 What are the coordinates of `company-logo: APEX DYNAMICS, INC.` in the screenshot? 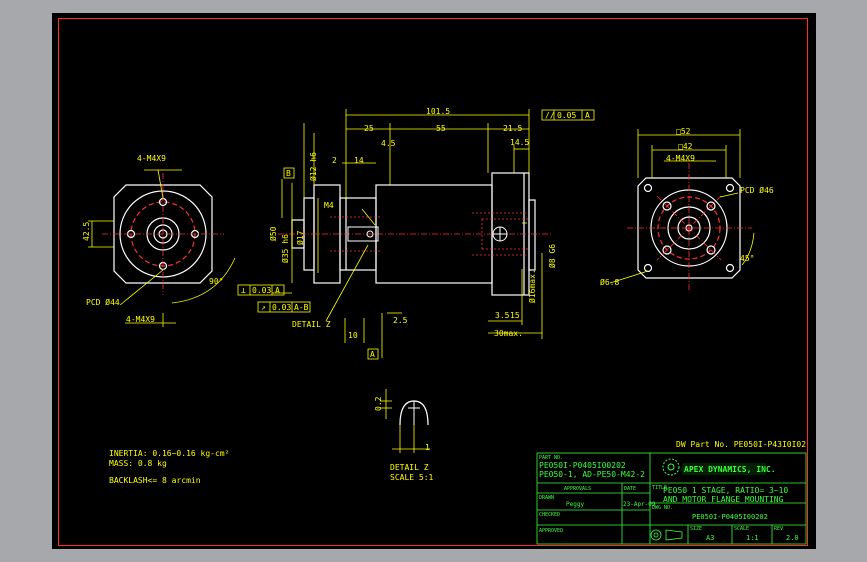 It's located at (719, 467).